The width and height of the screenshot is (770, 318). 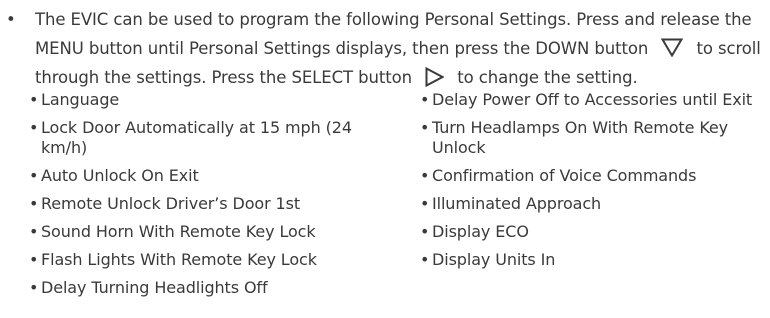 I want to click on setting-auto-unlock: Auto Unlock On Exit, so click(x=120, y=175).